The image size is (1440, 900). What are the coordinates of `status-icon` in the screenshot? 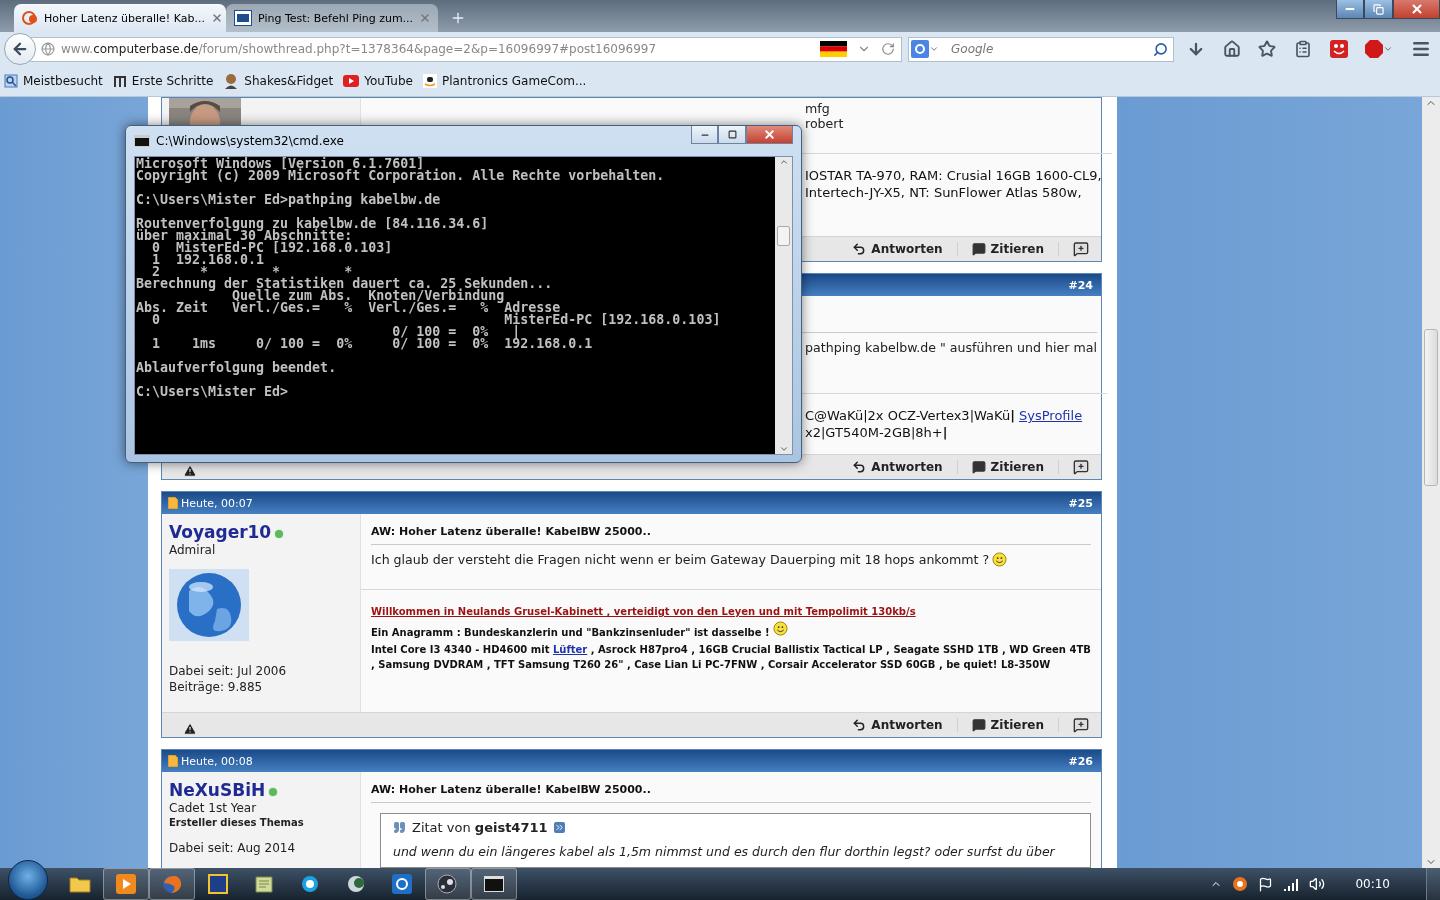 It's located at (1240, 884).